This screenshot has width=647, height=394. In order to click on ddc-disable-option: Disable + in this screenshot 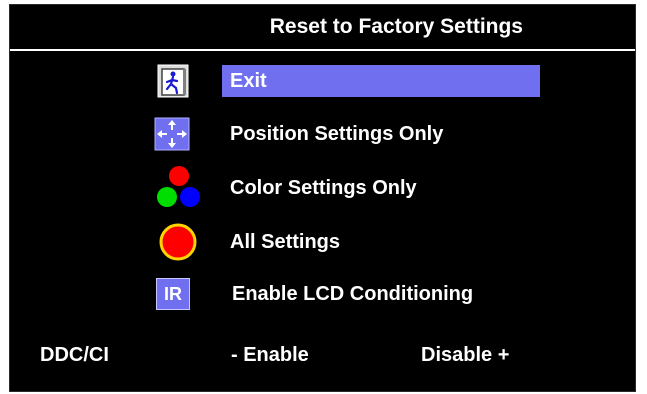, I will do `click(465, 355)`.